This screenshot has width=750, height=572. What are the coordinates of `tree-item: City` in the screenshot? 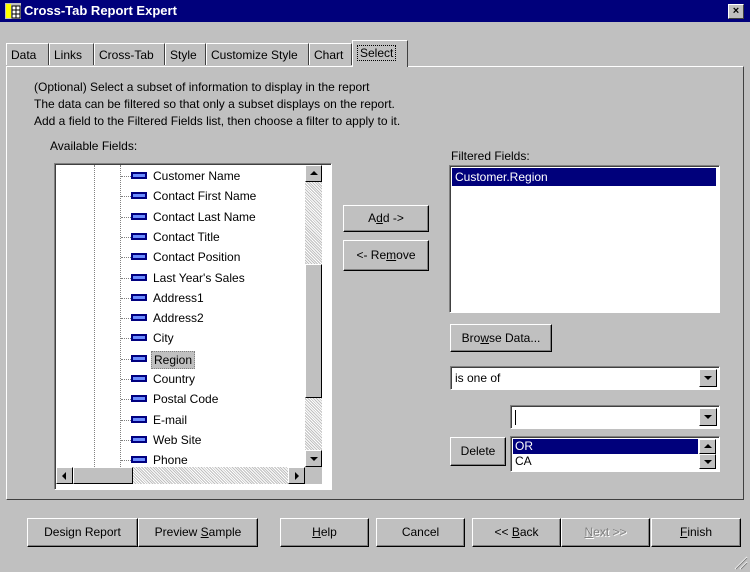 It's located at (180, 338).